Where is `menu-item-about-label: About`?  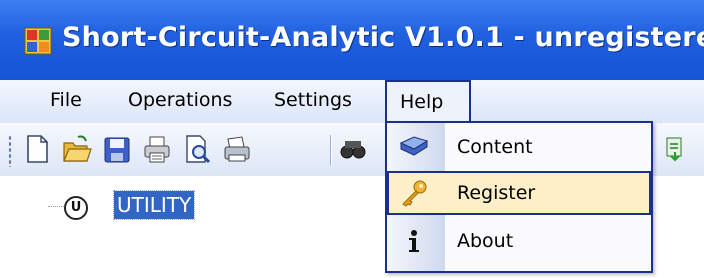
menu-item-about-label: About is located at coordinates (485, 241).